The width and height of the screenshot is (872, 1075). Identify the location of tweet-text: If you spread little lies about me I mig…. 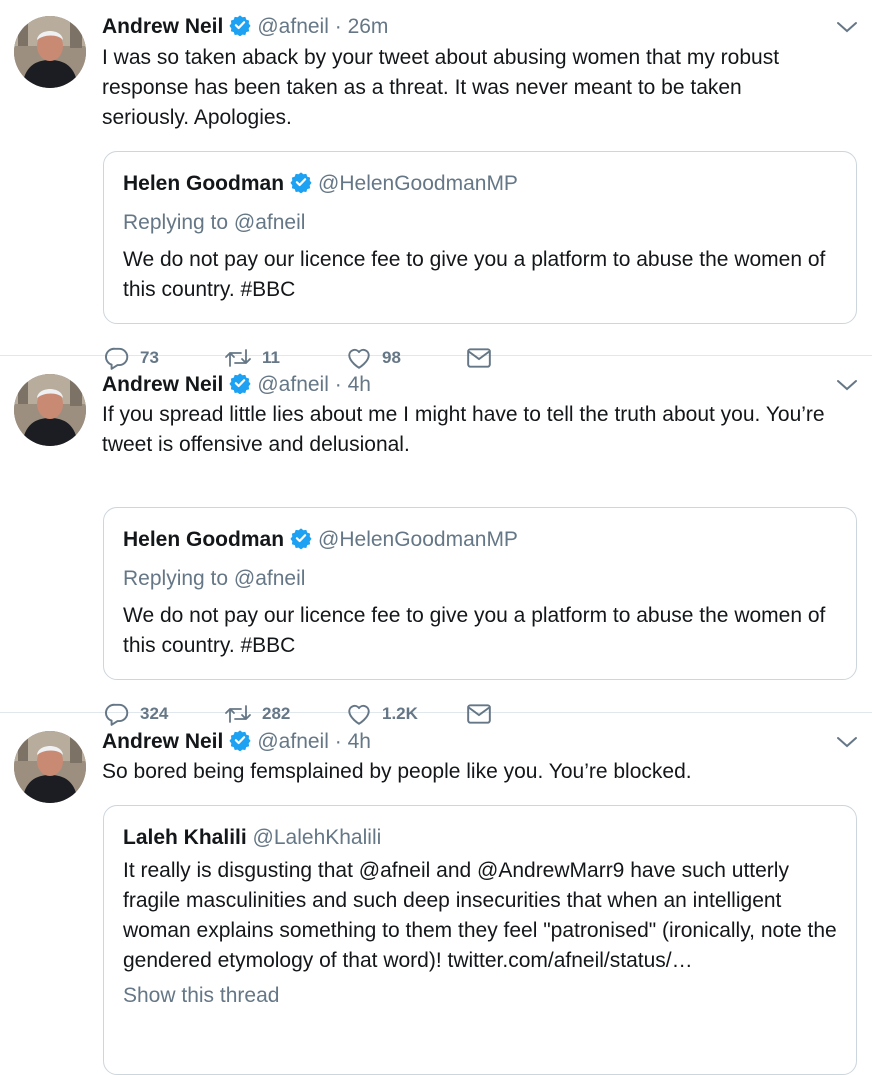
(463, 429).